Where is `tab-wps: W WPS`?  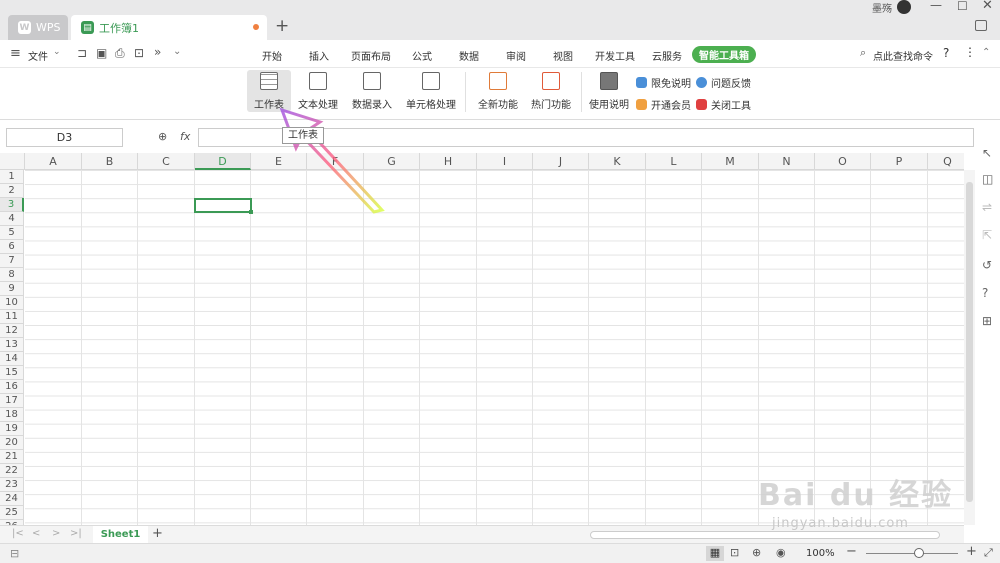 tab-wps: W WPS is located at coordinates (38, 27).